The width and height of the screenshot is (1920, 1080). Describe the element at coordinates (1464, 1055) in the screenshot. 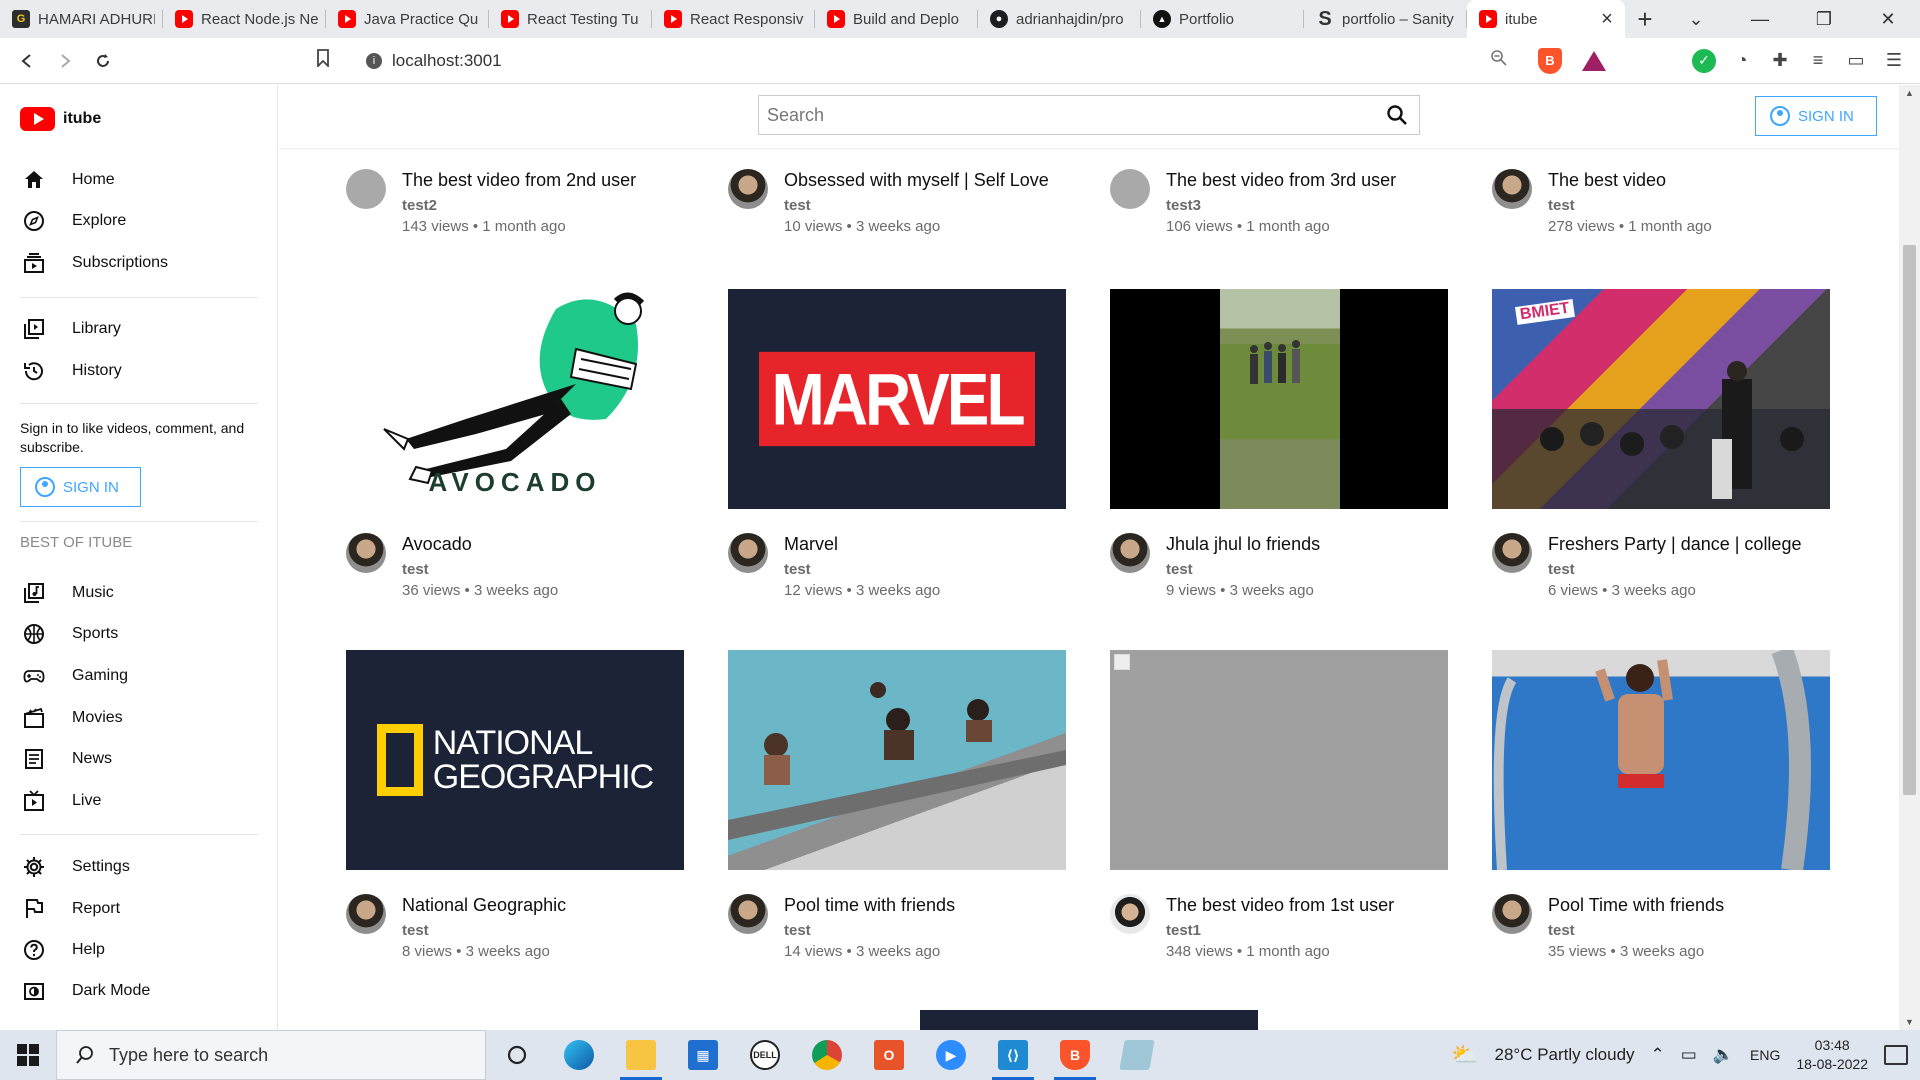

I see `weather-icon: ⛅` at that location.